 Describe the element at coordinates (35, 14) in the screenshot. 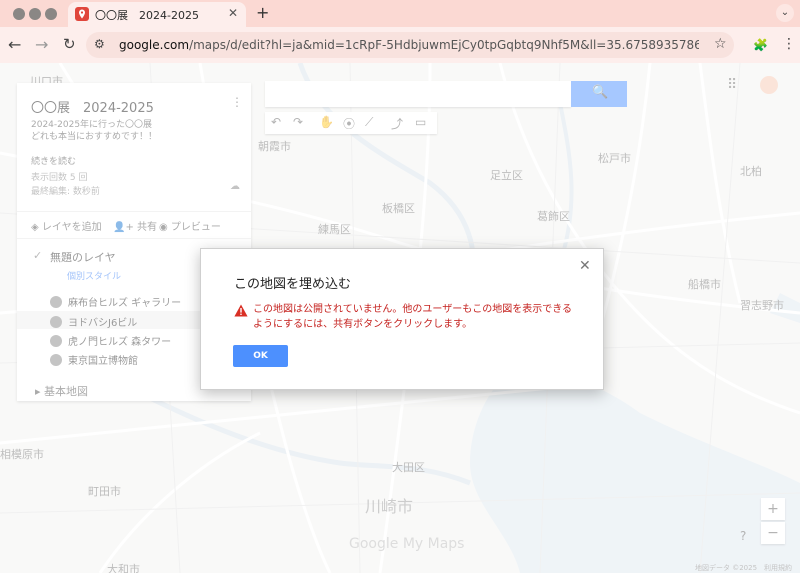

I see `window-minimize-button` at that location.